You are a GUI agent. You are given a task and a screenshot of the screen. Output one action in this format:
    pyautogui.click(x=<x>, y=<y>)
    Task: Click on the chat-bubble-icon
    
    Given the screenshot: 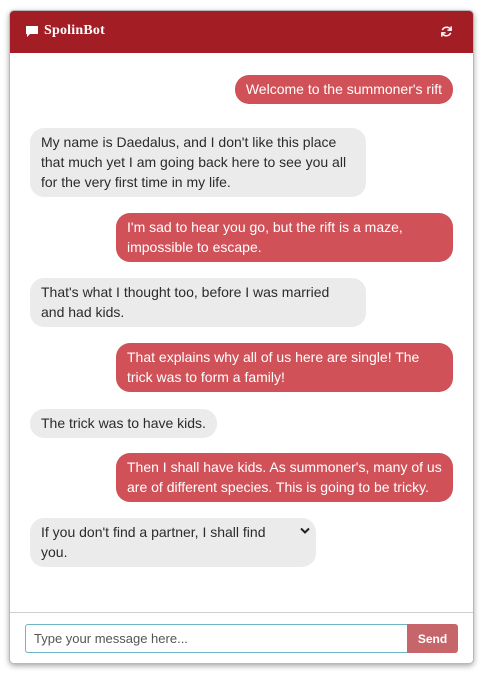 What is the action you would take?
    pyautogui.click(x=32, y=31)
    